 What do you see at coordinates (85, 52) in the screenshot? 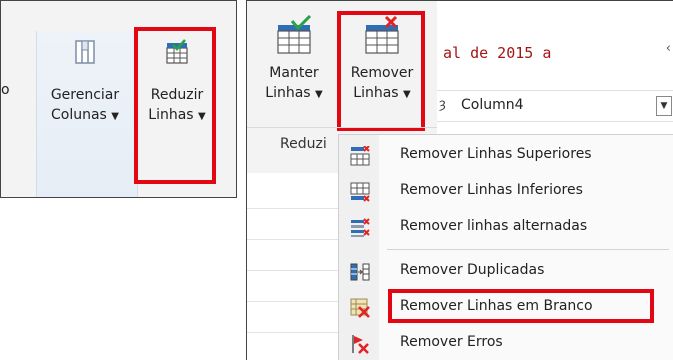
I see `manage-columns-icon` at bounding box center [85, 52].